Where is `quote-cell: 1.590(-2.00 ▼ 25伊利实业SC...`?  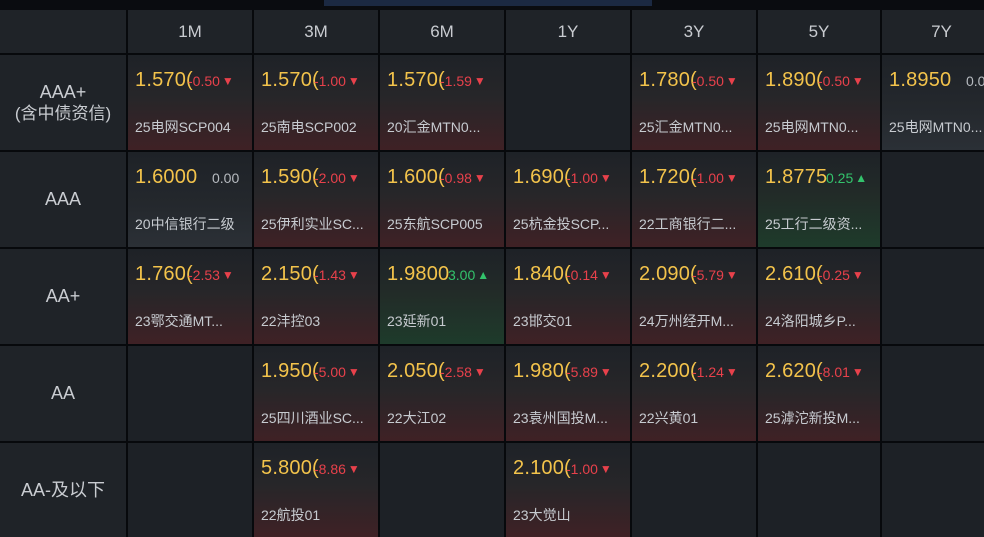 quote-cell: 1.590(-2.00 ▼ 25伊利实业SC... is located at coordinates (316, 199).